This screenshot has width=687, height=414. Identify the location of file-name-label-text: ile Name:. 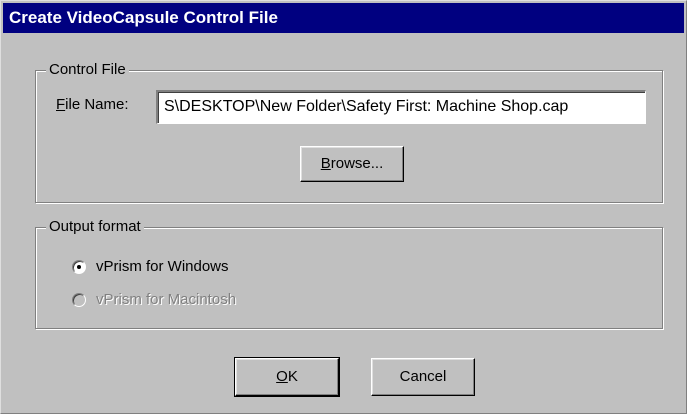
(97, 104).